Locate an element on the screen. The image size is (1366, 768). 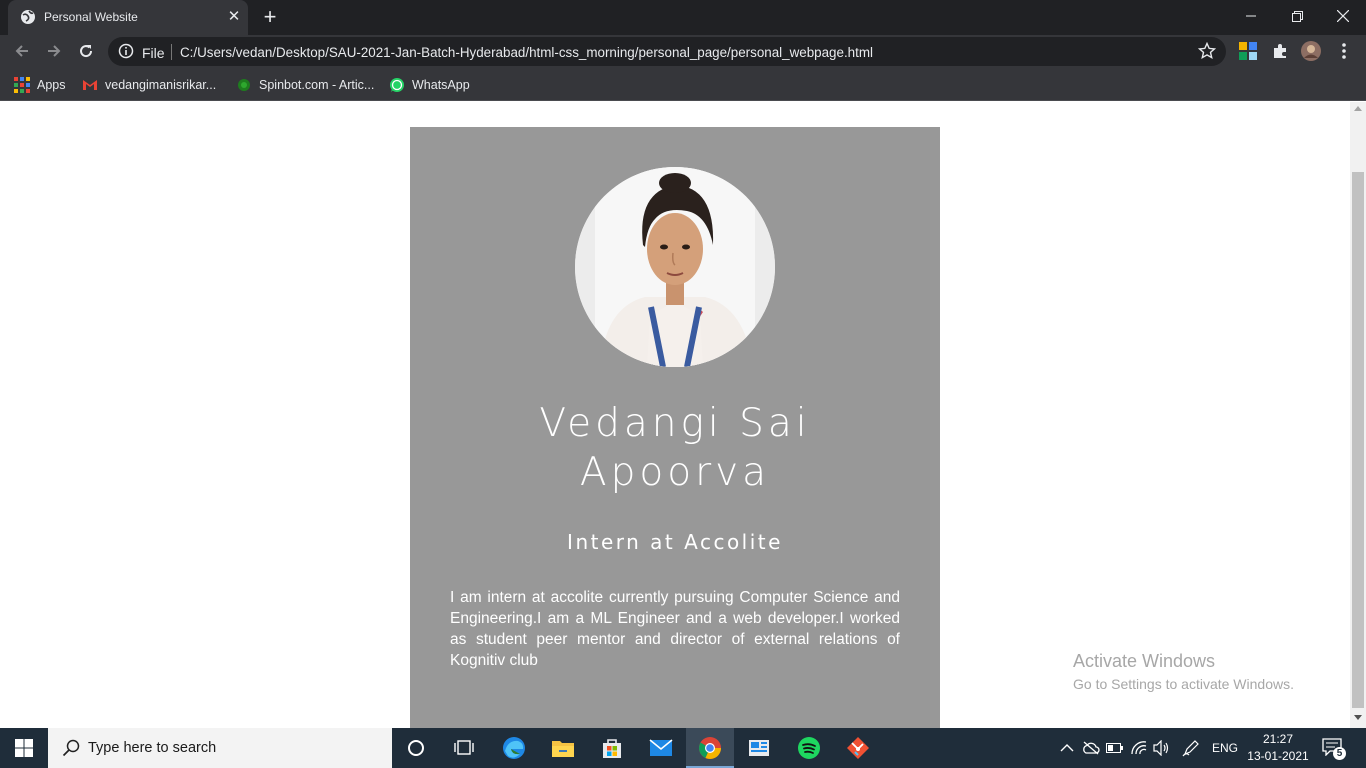
show-hidden-icons-button is located at coordinates (1067, 748).